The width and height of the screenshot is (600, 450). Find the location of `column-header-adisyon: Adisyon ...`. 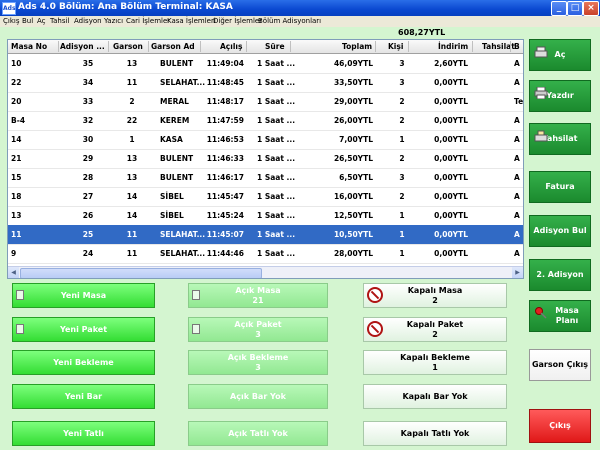

column-header-adisyon: Adisyon ... is located at coordinates (82, 46).